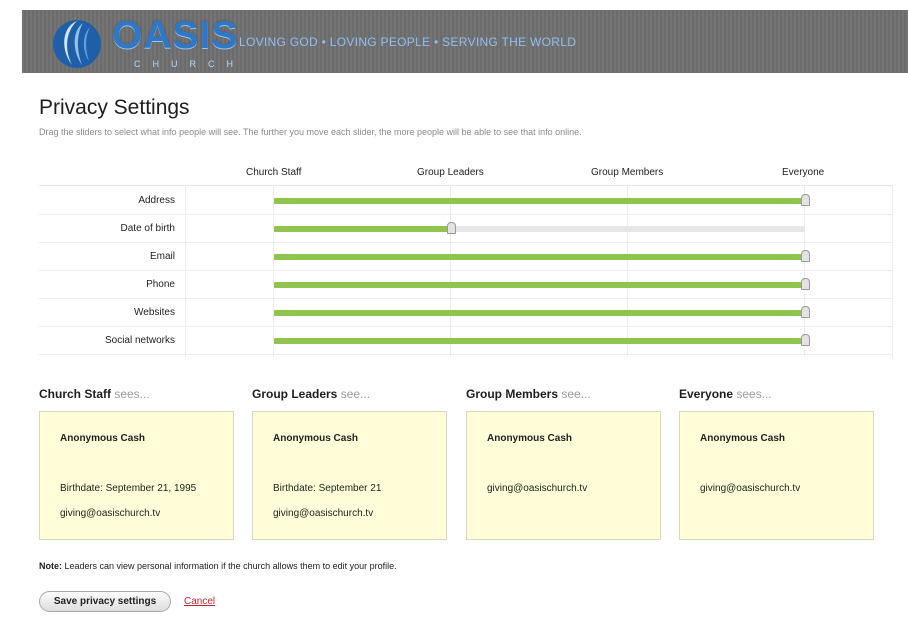  I want to click on slider-label: Social networks, so click(139, 340).